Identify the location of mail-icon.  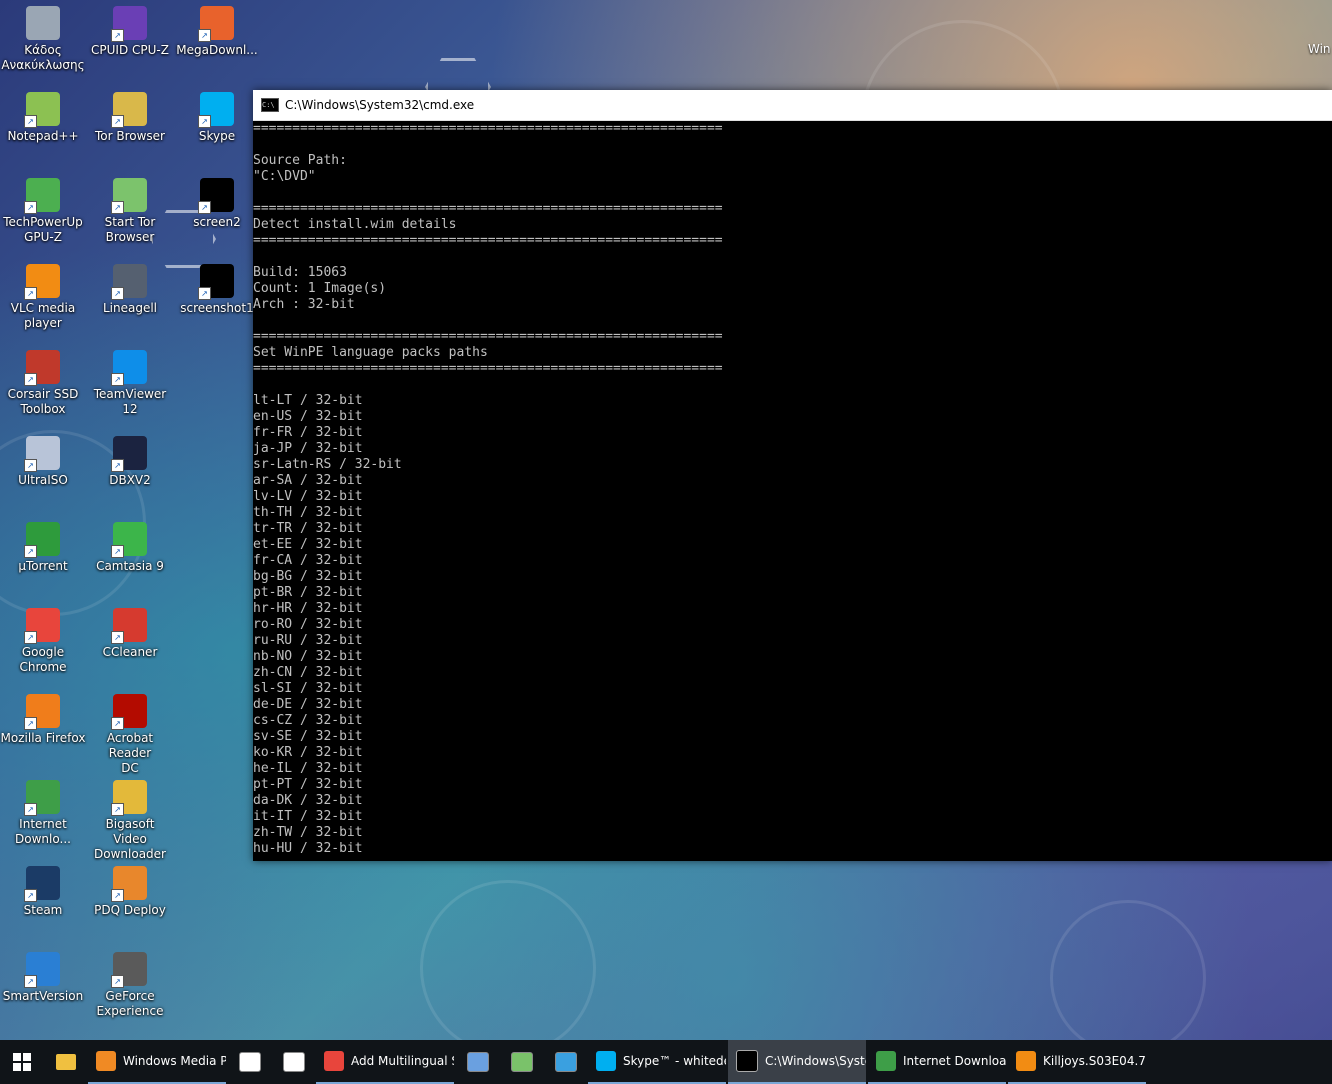
(294, 1062).